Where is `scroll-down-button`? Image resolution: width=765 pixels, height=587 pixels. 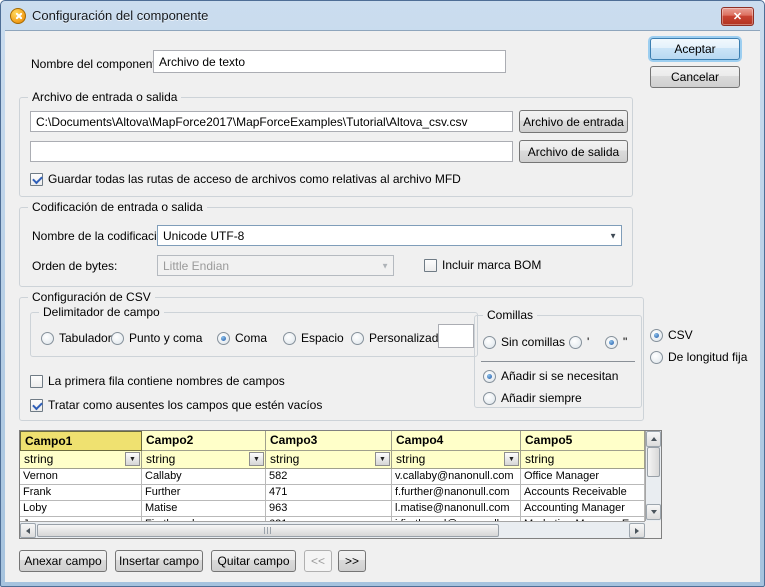
scroll-down-button is located at coordinates (653, 512).